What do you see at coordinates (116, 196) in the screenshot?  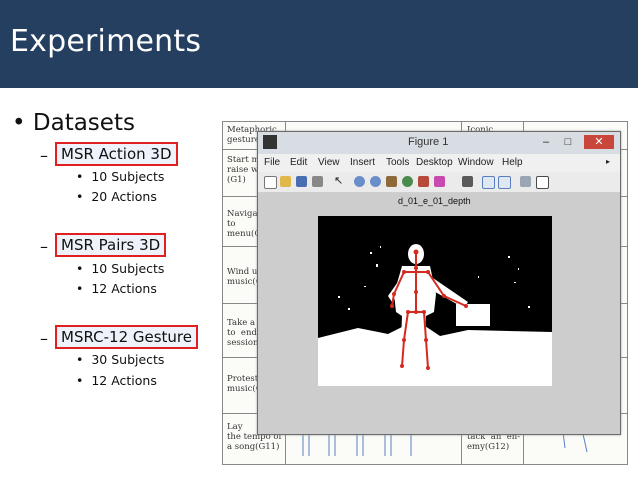 I see `dataset-detail: • 20 Actions` at bounding box center [116, 196].